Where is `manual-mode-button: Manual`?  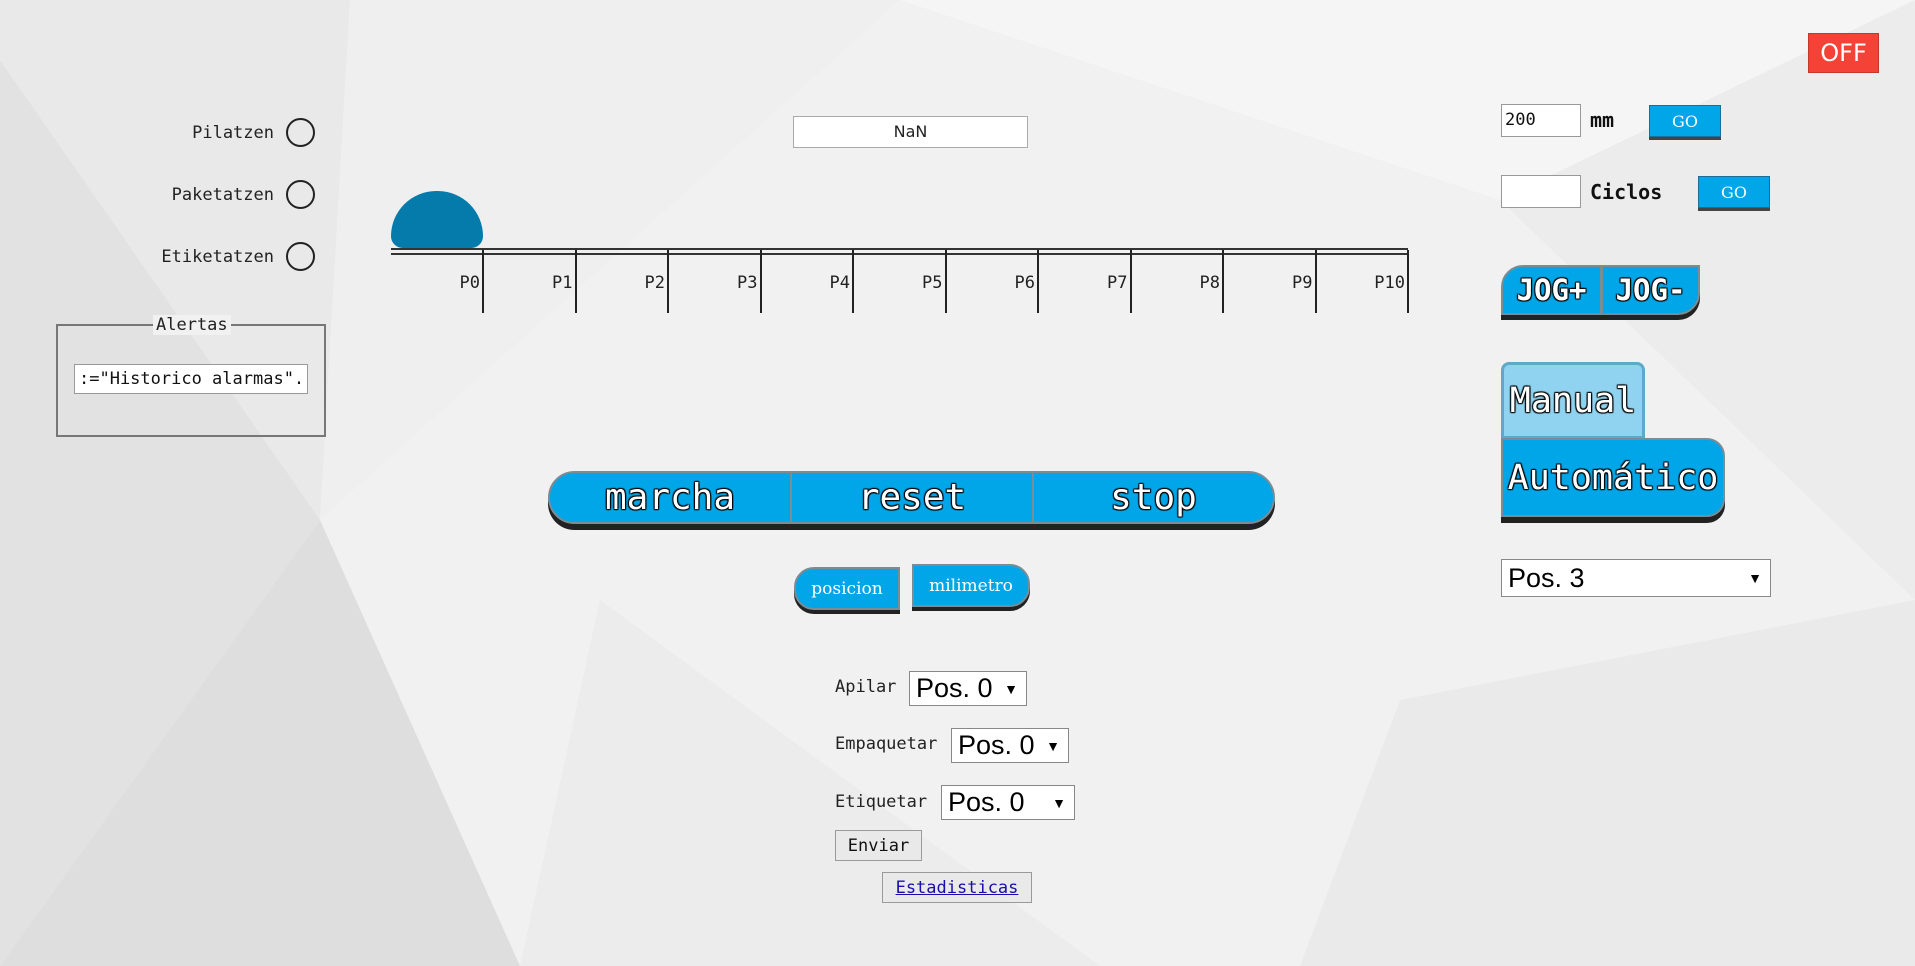 manual-mode-button: Manual is located at coordinates (1573, 400).